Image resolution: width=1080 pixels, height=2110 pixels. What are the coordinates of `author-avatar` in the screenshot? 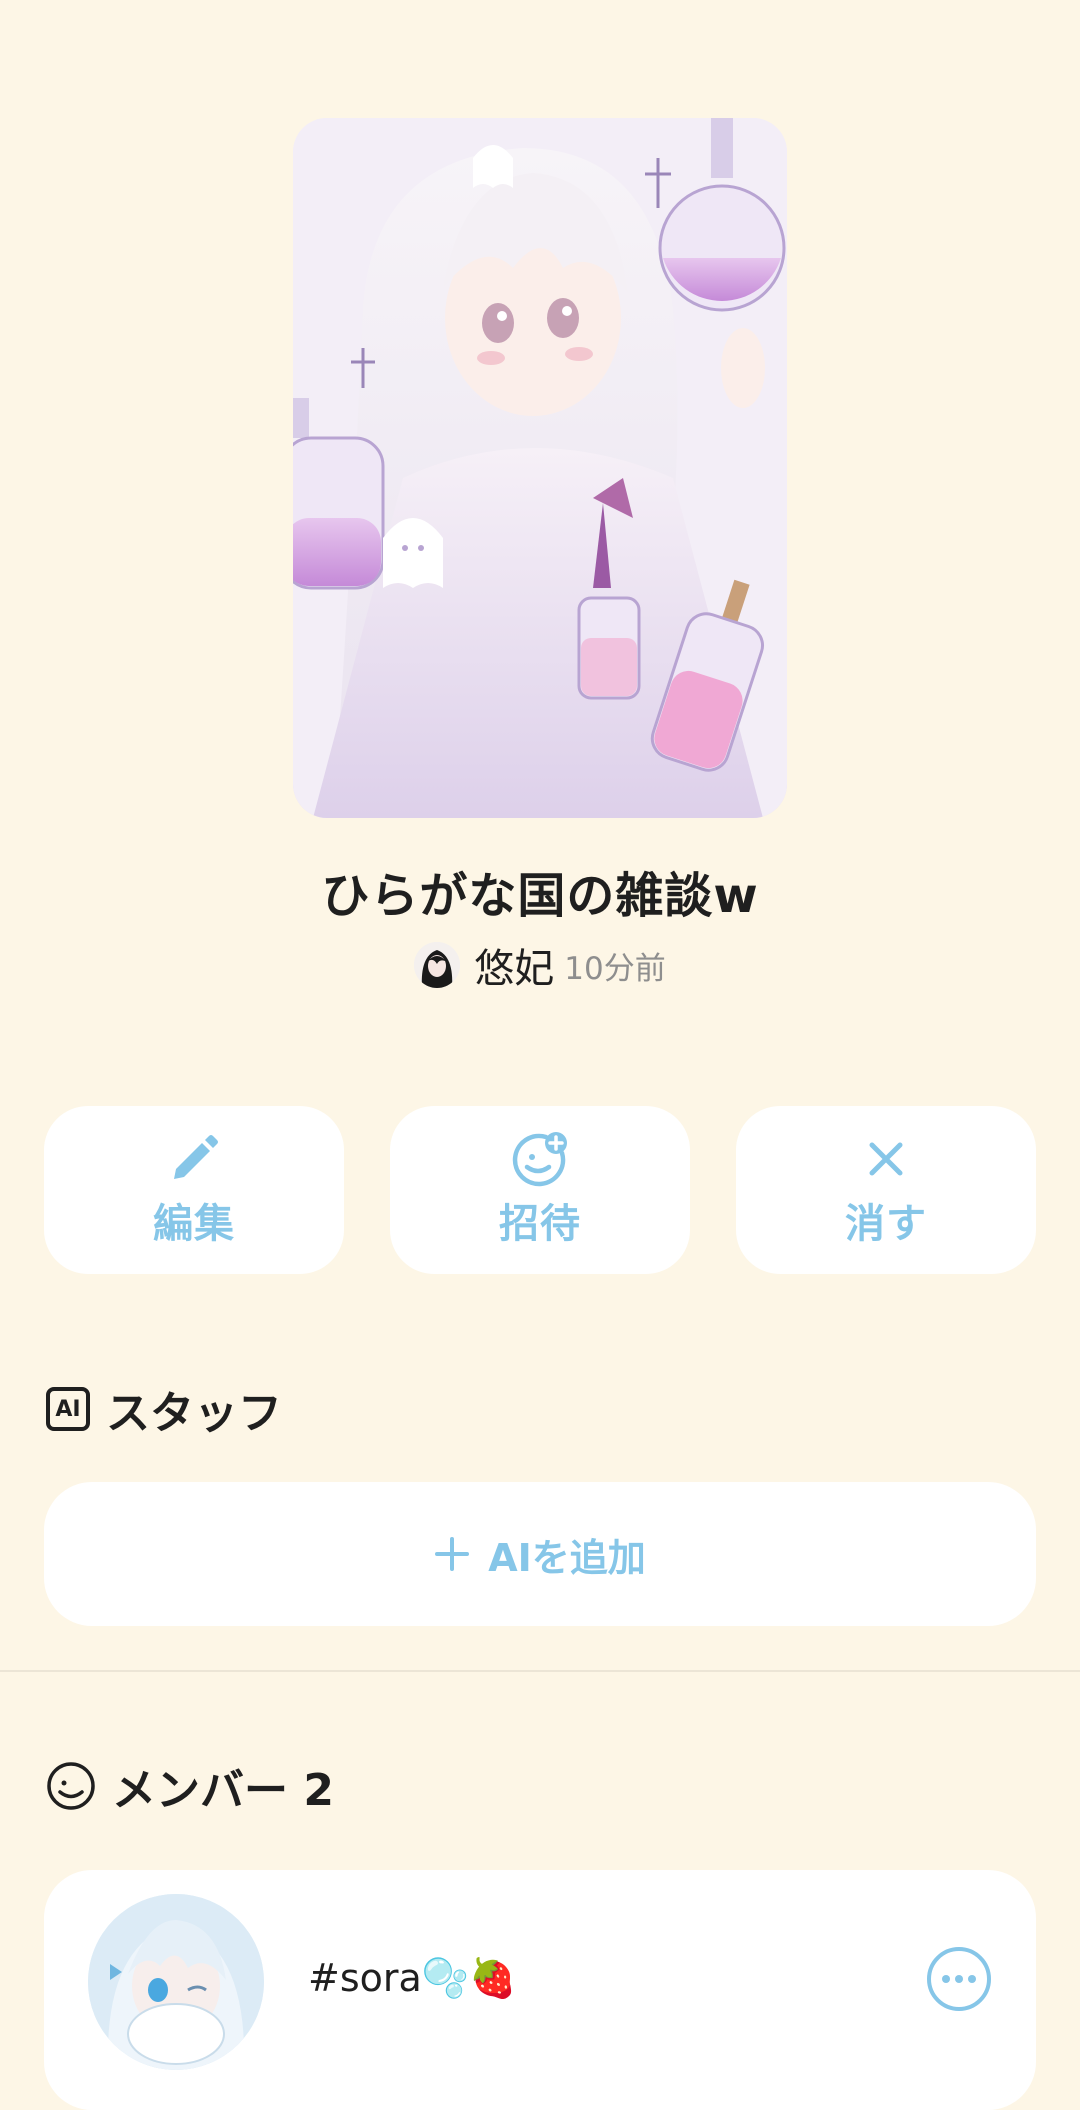 It's located at (437, 965).